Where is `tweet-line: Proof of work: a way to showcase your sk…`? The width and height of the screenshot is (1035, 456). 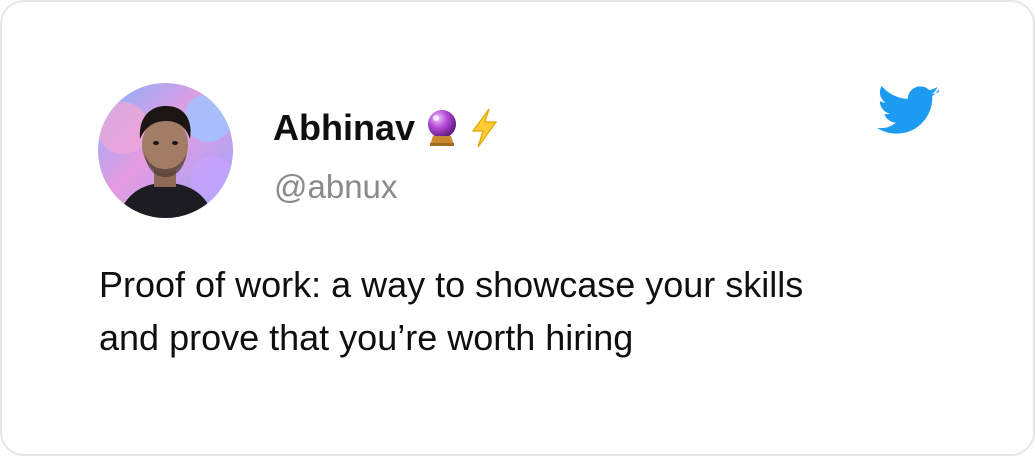 tweet-line: Proof of work: a way to showcase your sk… is located at coordinates (451, 284).